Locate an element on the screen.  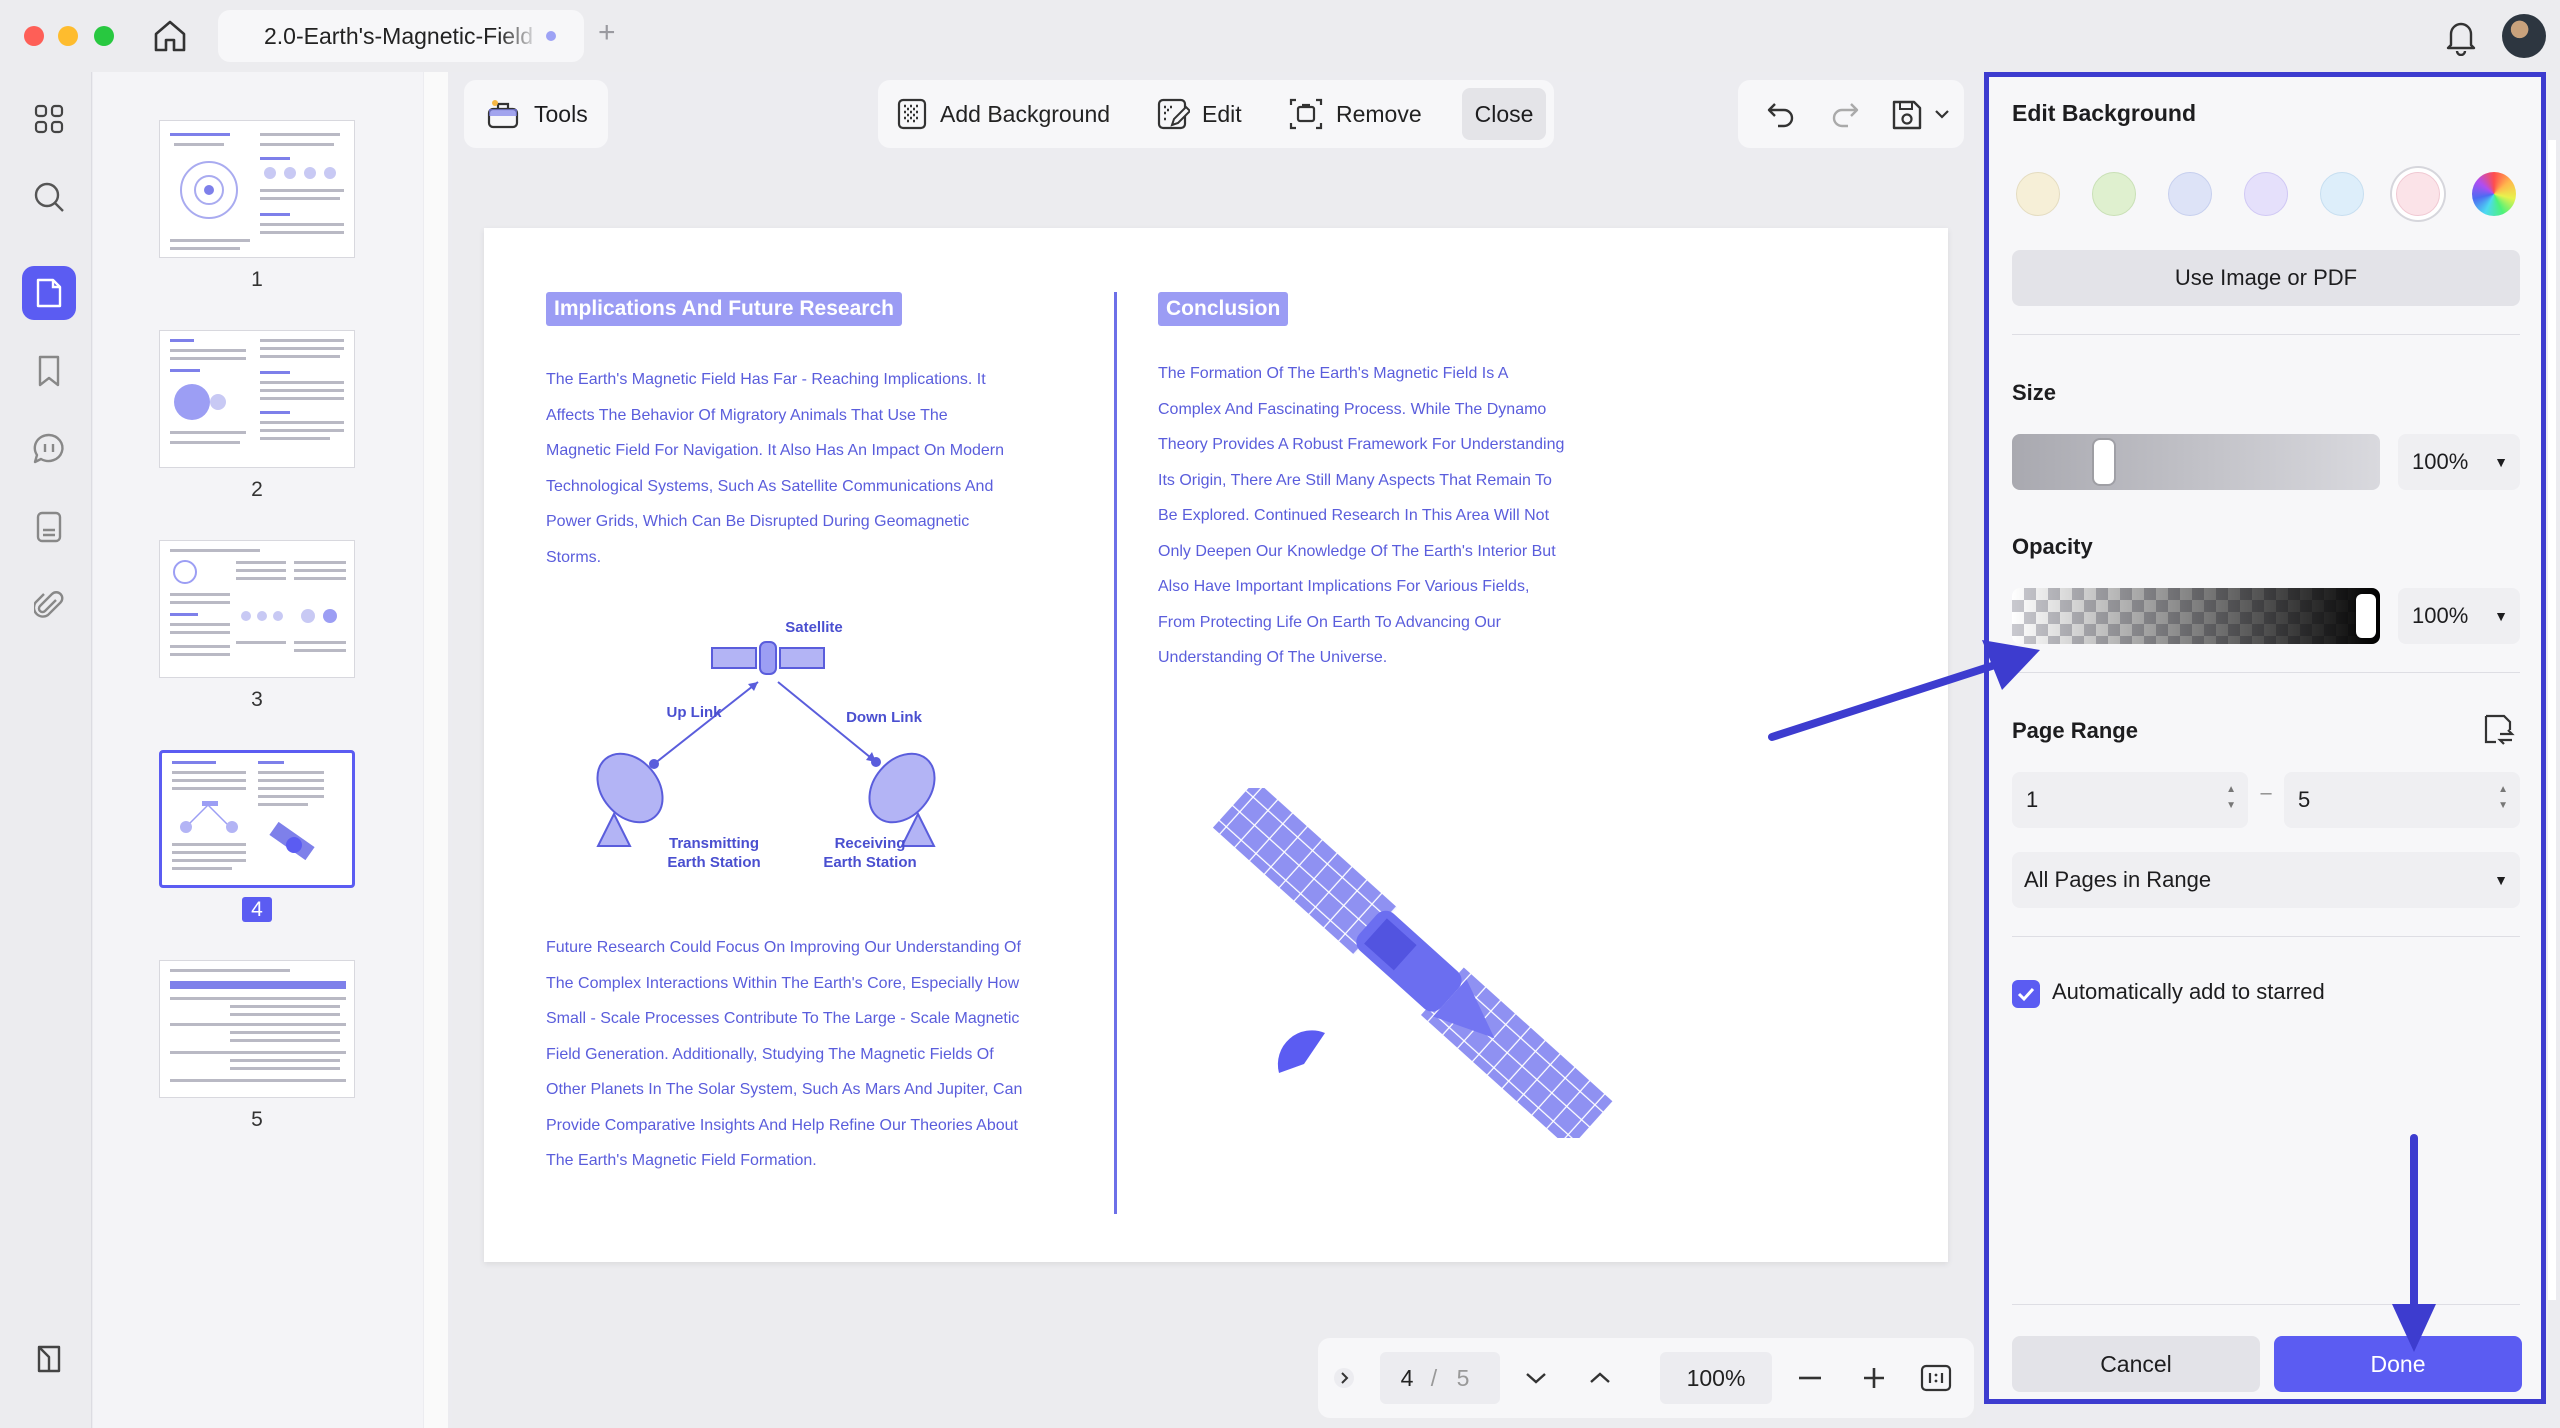
range-to-input: 5 ▲ ▼ is located at coordinates (2402, 800).